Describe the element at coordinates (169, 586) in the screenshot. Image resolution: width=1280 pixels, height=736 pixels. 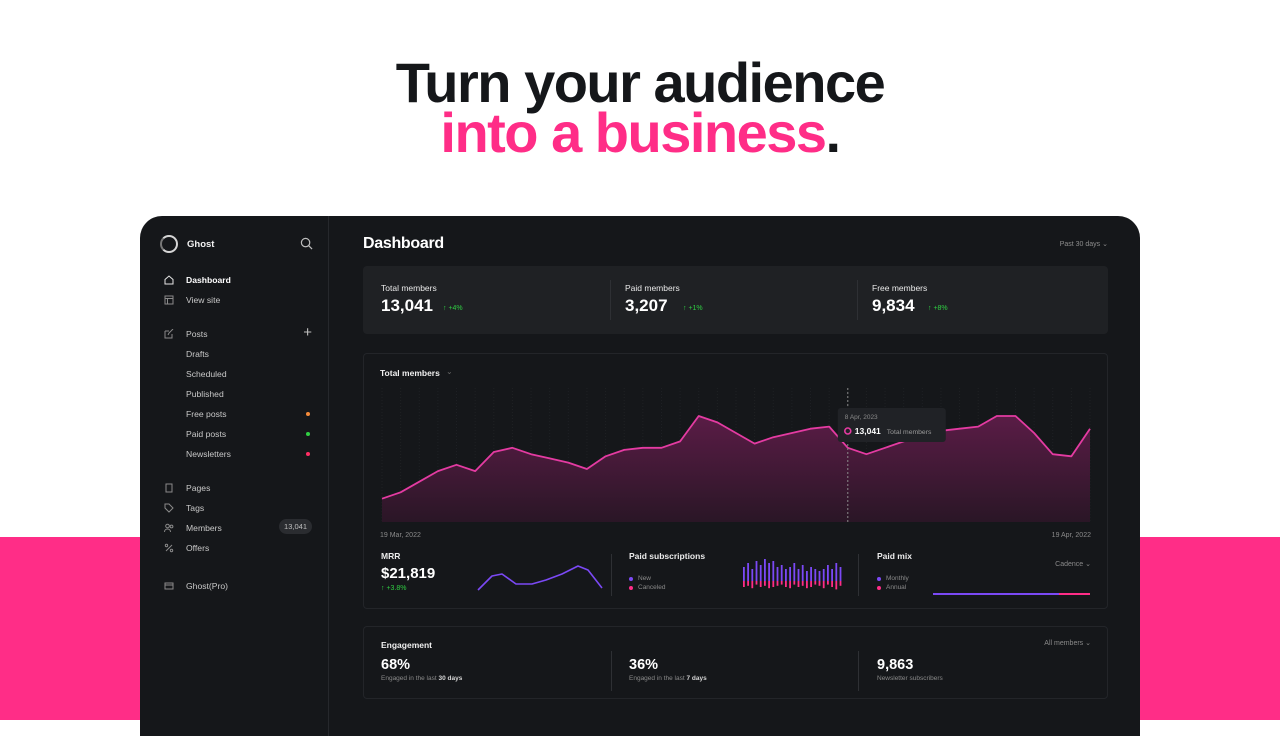
I see `card-icon` at that location.